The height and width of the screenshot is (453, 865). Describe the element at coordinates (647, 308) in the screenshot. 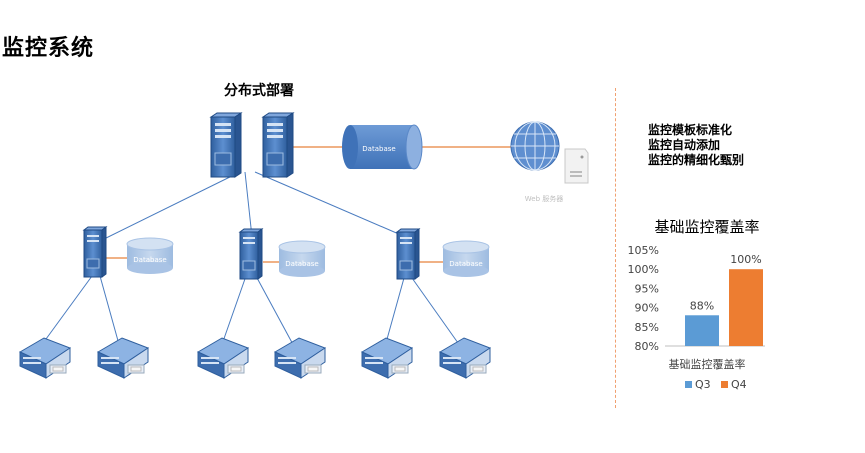

I see `y-tick-label: 90%` at that location.